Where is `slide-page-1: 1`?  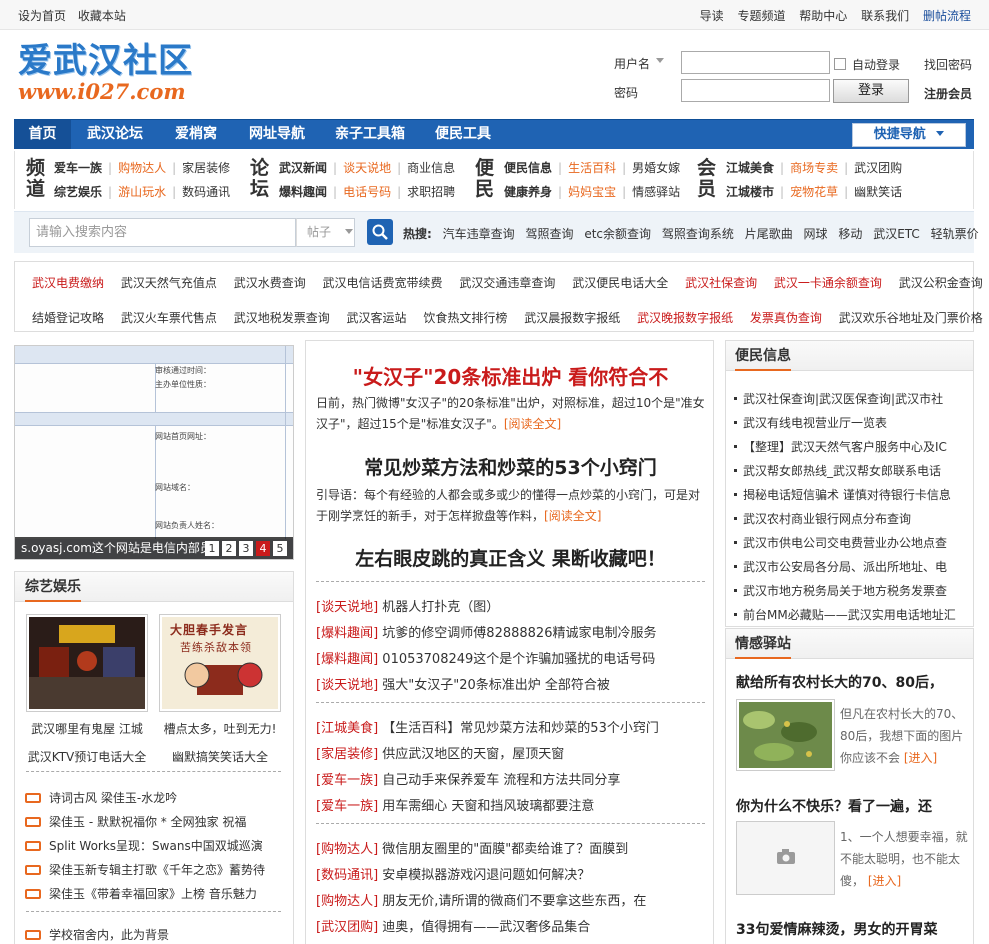
slide-page-1: 1 is located at coordinates (212, 548).